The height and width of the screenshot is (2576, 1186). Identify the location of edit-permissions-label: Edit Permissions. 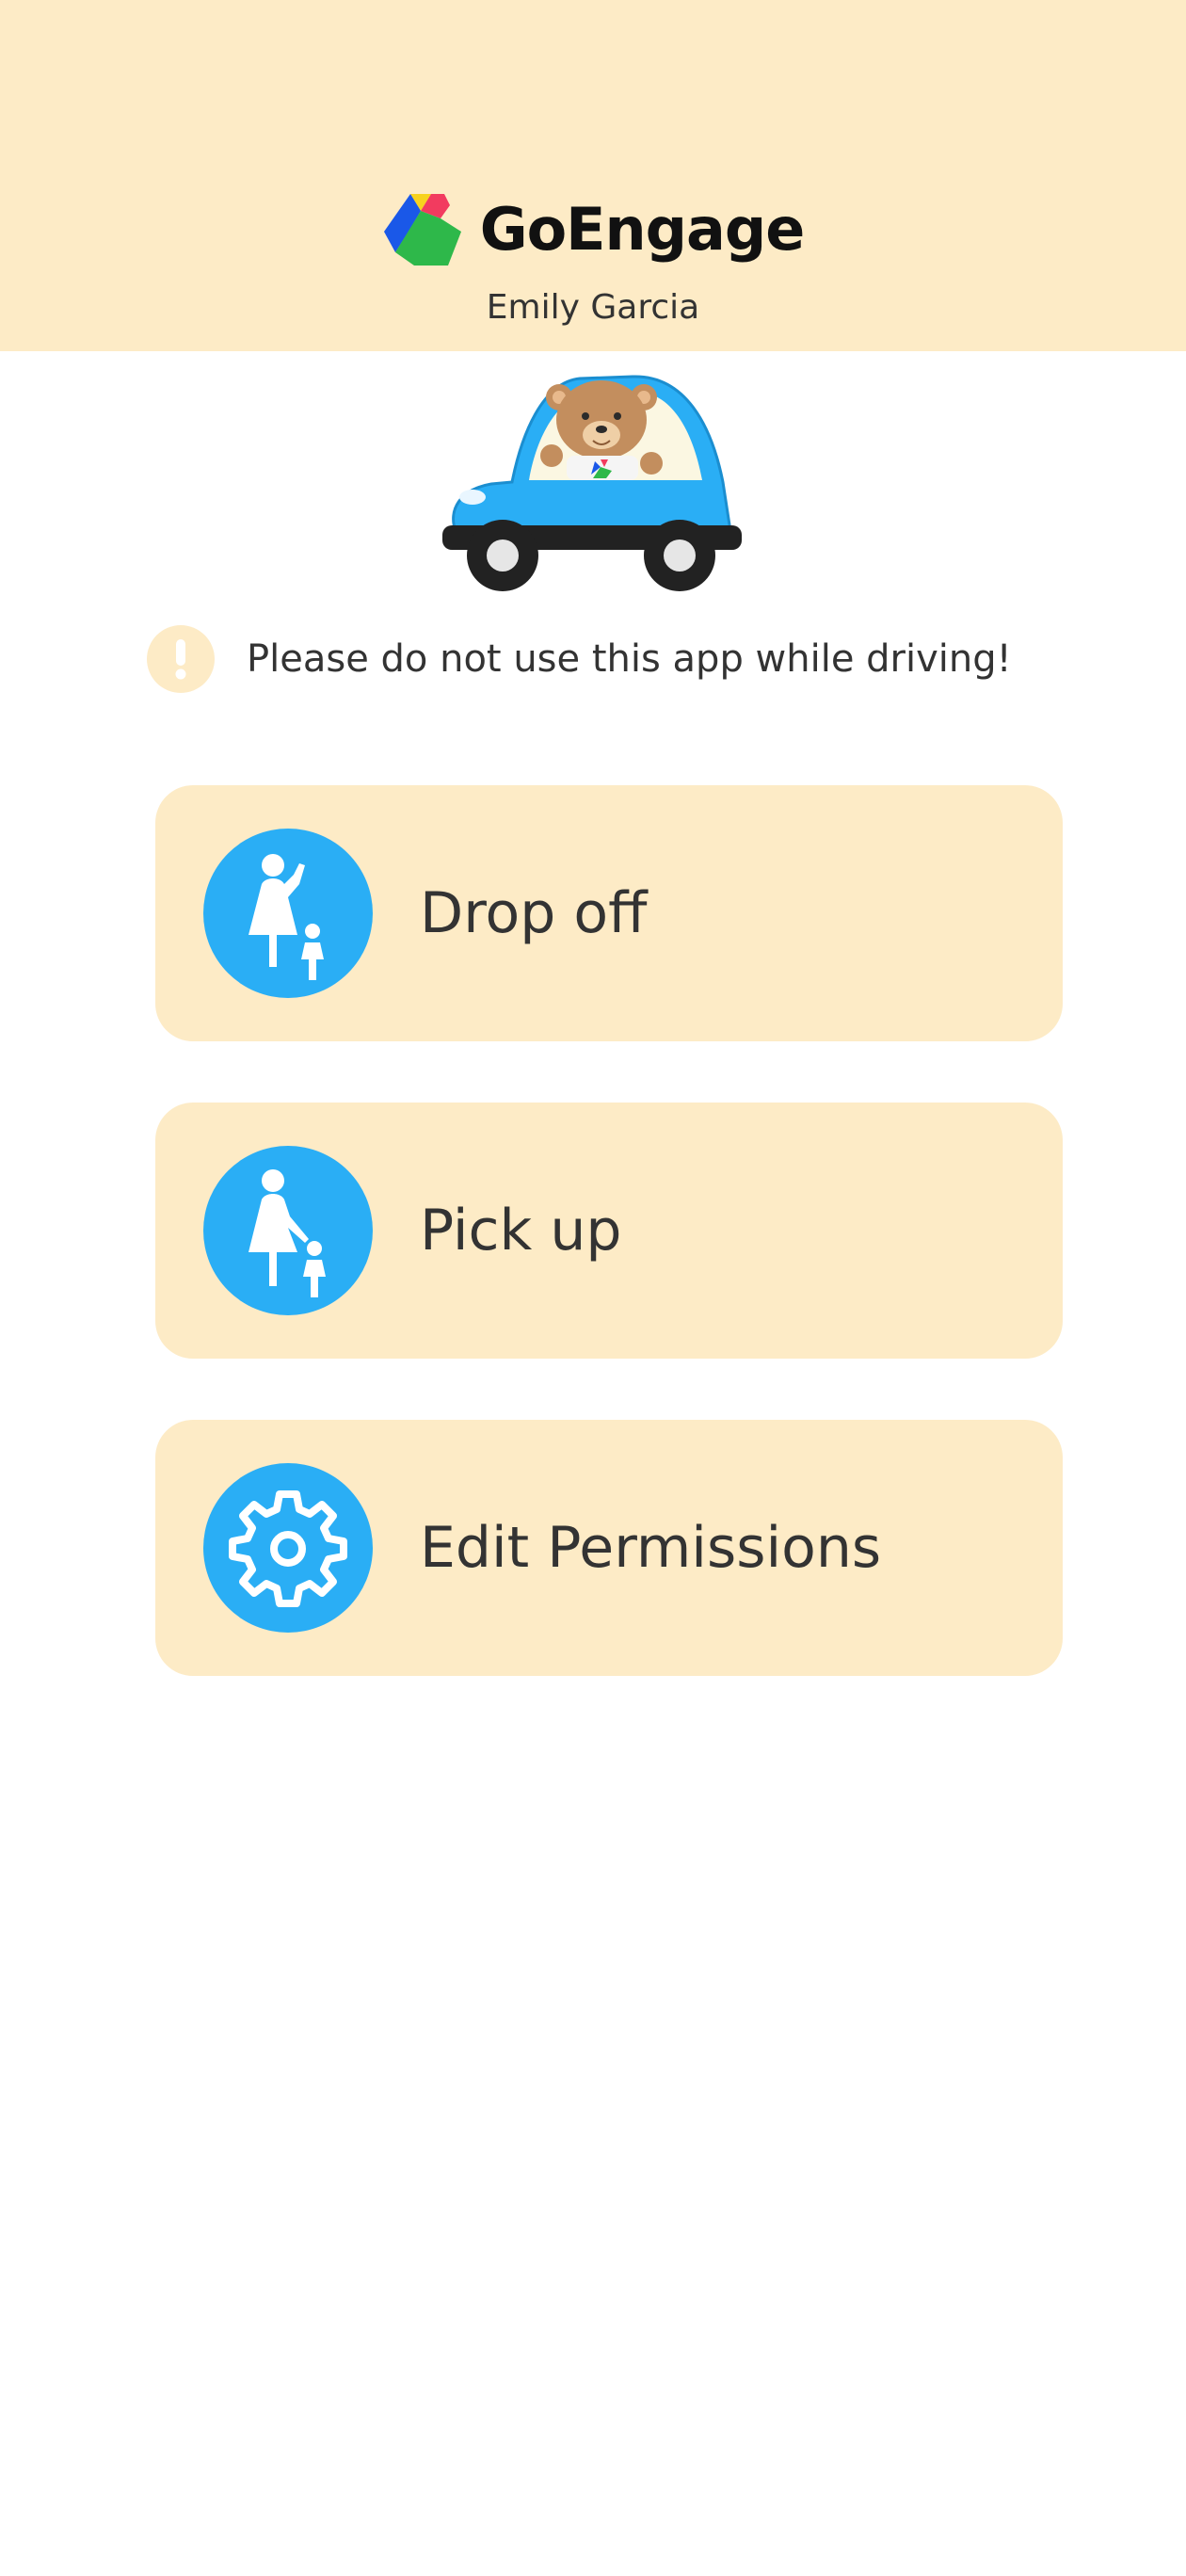
(651, 1548).